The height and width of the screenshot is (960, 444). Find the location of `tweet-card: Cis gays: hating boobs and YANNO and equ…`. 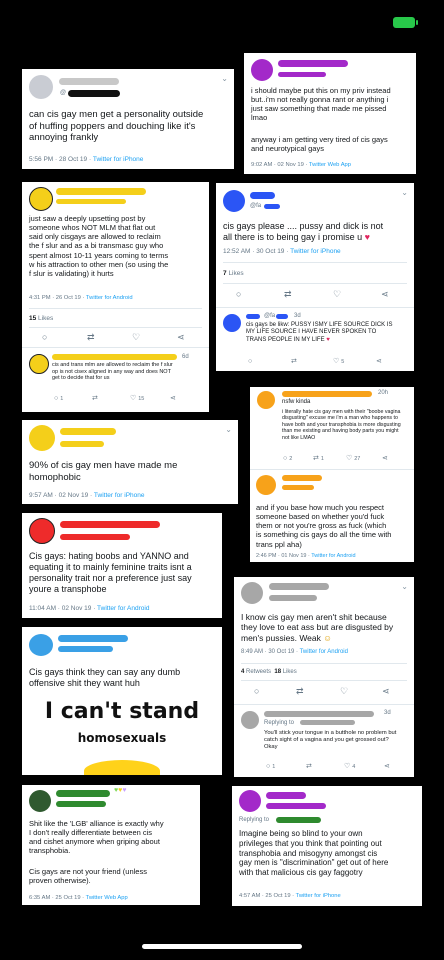

tweet-card: Cis gays: hating boobs and YANNO and equ… is located at coordinates (122, 565).